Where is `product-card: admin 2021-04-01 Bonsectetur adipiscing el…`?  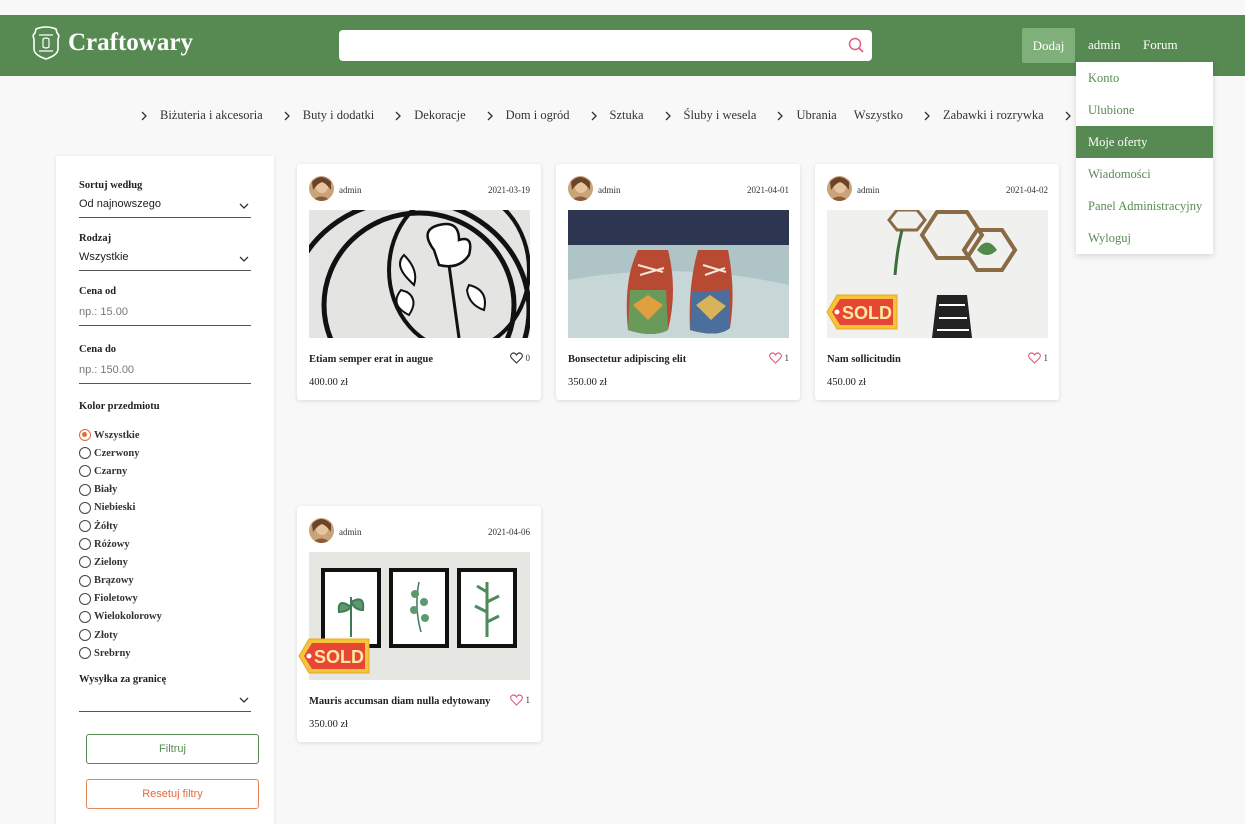 product-card: admin 2021-04-01 Bonsectetur adipiscing el… is located at coordinates (678, 282).